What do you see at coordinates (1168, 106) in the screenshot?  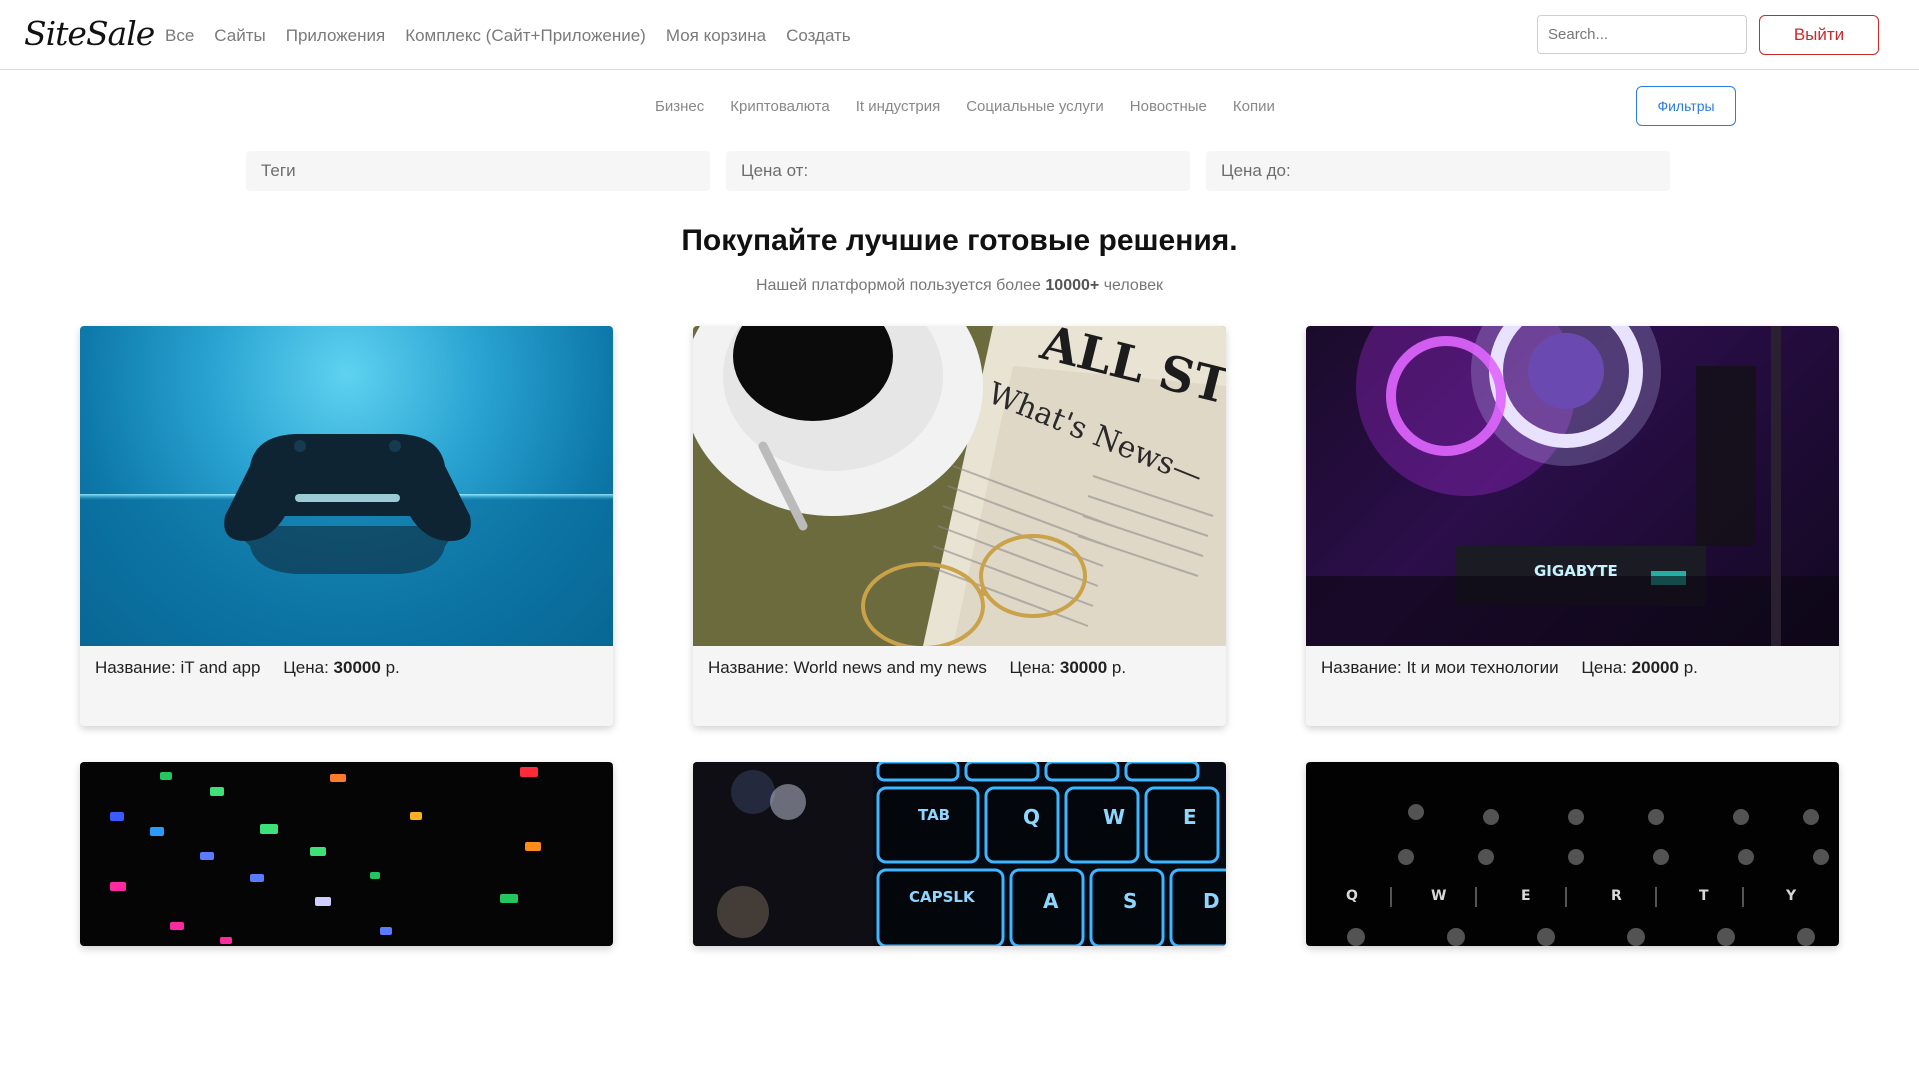 I see `category-news: Новостные` at bounding box center [1168, 106].